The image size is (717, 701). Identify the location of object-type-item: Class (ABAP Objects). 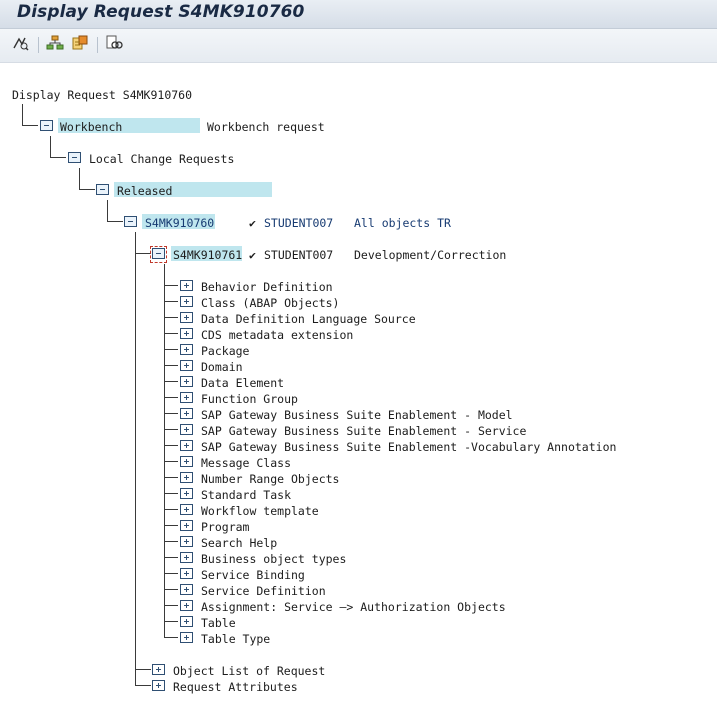
(270, 303).